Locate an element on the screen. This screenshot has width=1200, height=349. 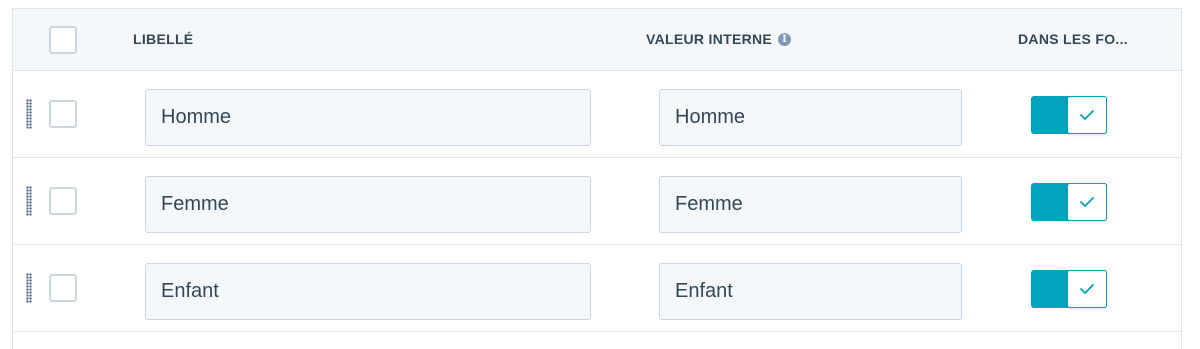
column-header-internal-value: VALEUR INTERNE i is located at coordinates (719, 39).